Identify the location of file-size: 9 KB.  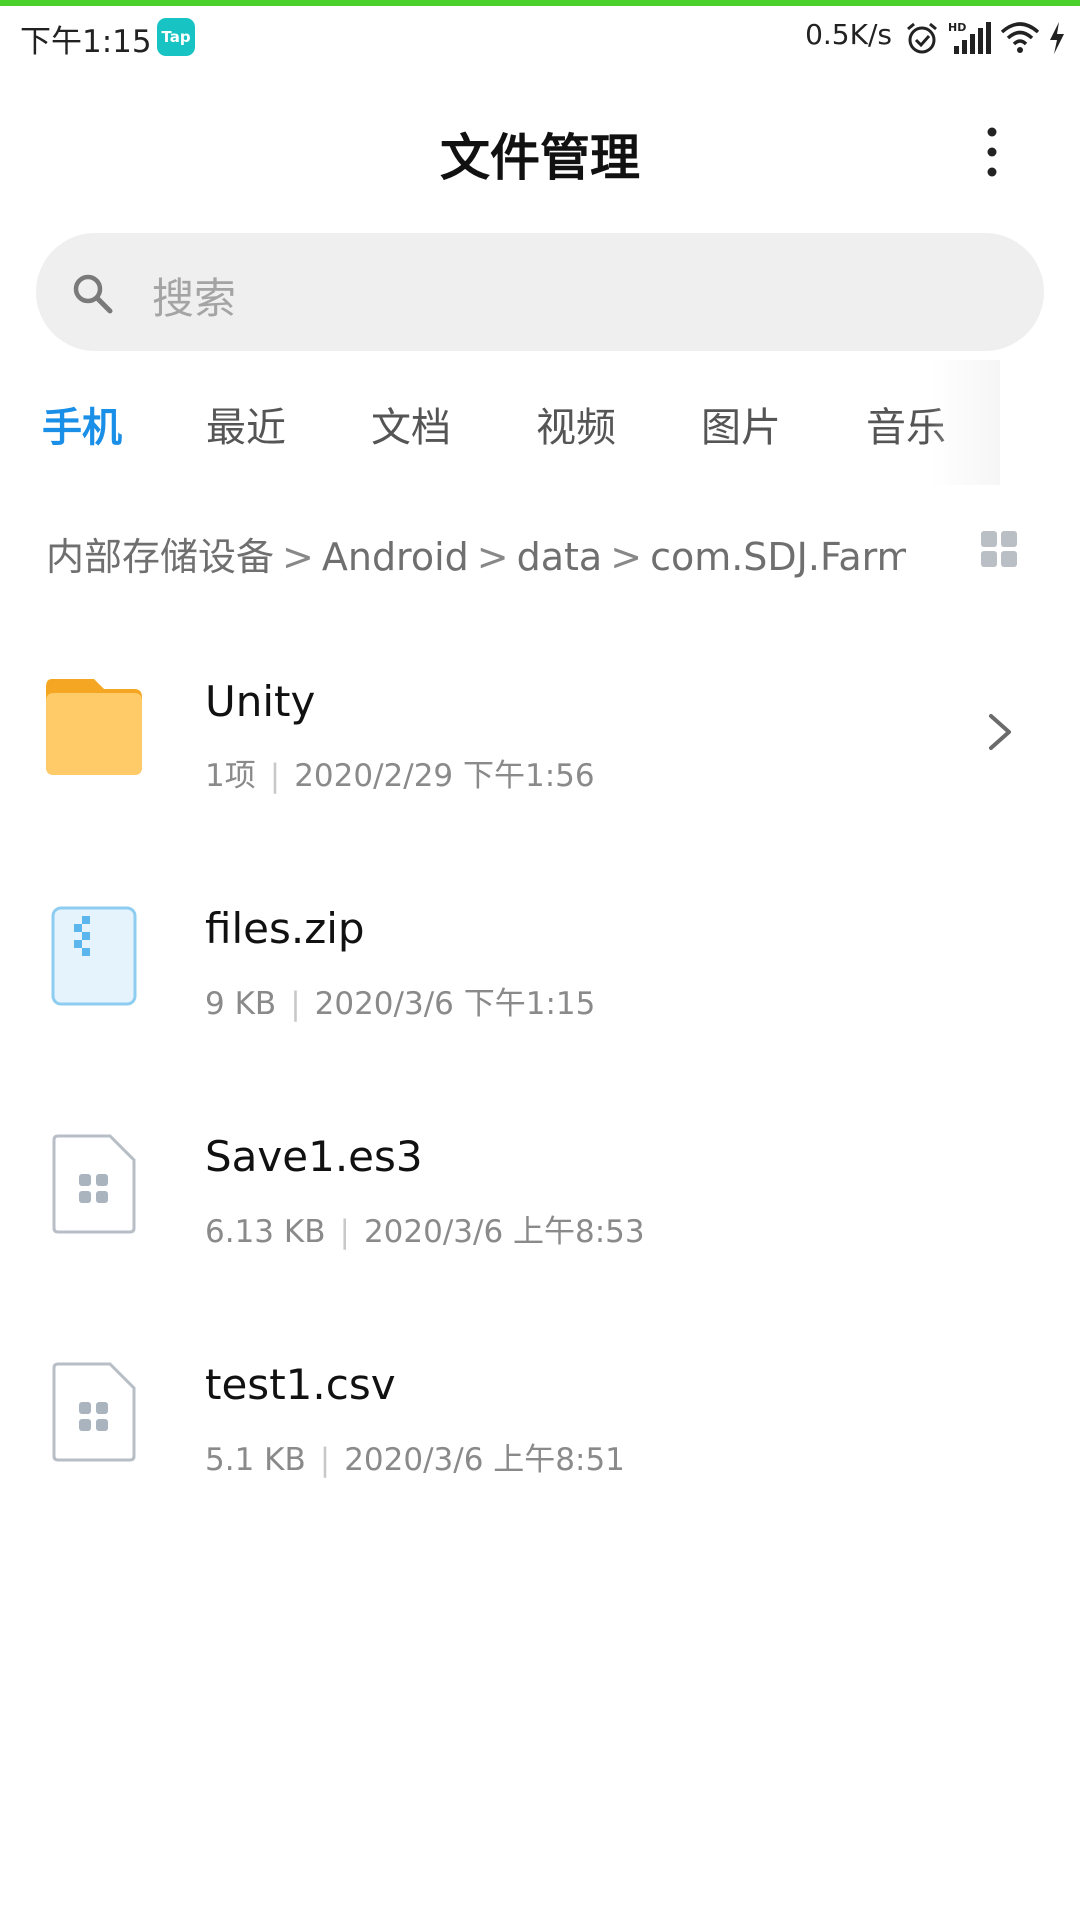
(241, 1004).